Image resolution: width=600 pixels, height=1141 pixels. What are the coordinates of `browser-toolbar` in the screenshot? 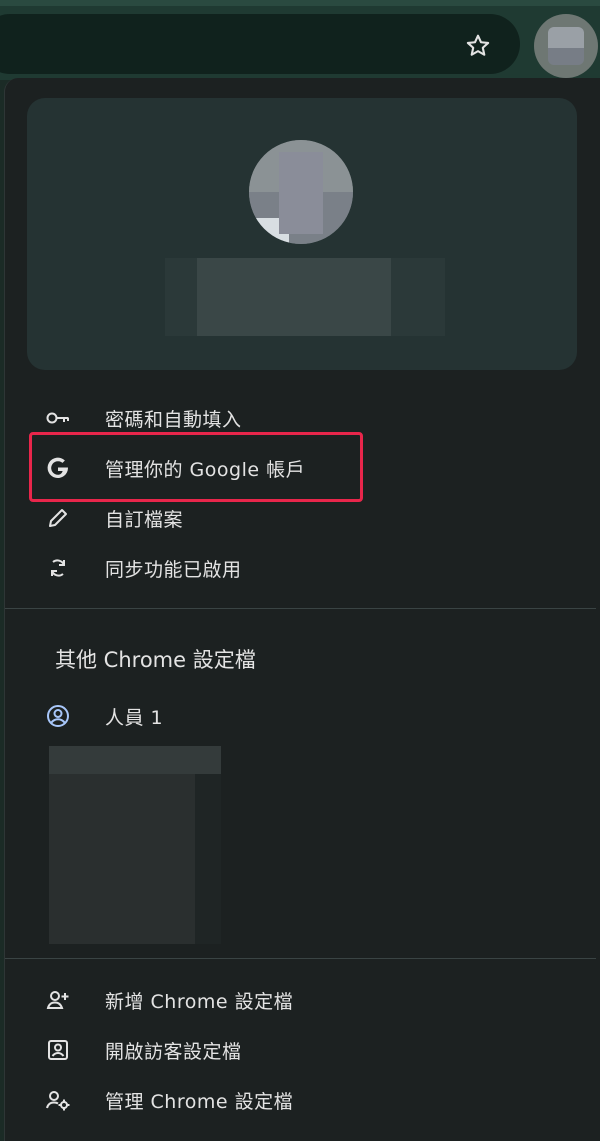 It's located at (300, 40).